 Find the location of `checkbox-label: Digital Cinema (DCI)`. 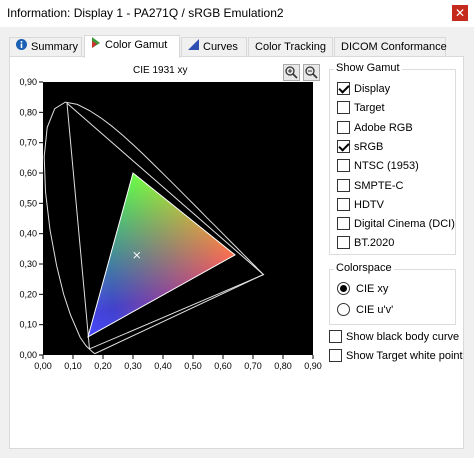

checkbox-label: Digital Cinema (DCI) is located at coordinates (404, 224).